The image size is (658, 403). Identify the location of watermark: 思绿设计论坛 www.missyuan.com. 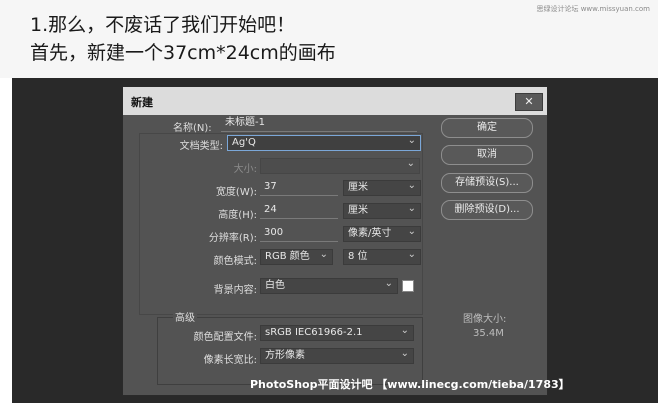
(593, 9).